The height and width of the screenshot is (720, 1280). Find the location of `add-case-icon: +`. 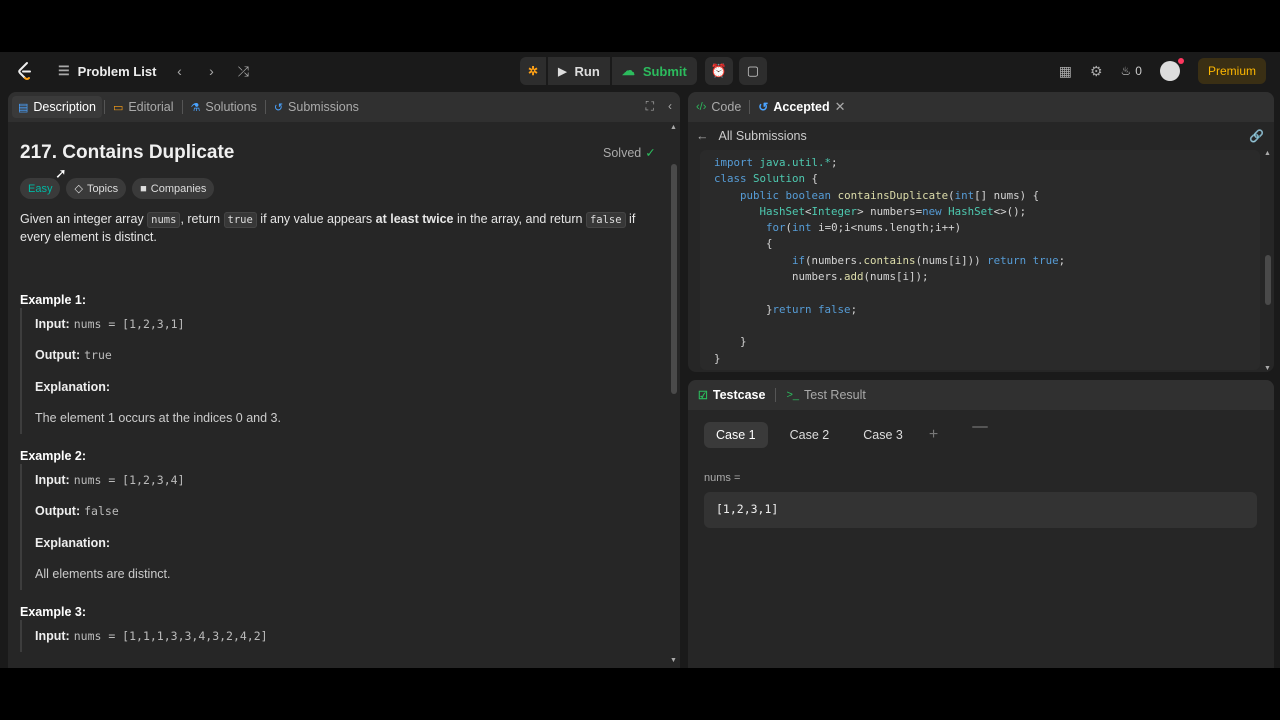

add-case-icon: + is located at coordinates (933, 435).